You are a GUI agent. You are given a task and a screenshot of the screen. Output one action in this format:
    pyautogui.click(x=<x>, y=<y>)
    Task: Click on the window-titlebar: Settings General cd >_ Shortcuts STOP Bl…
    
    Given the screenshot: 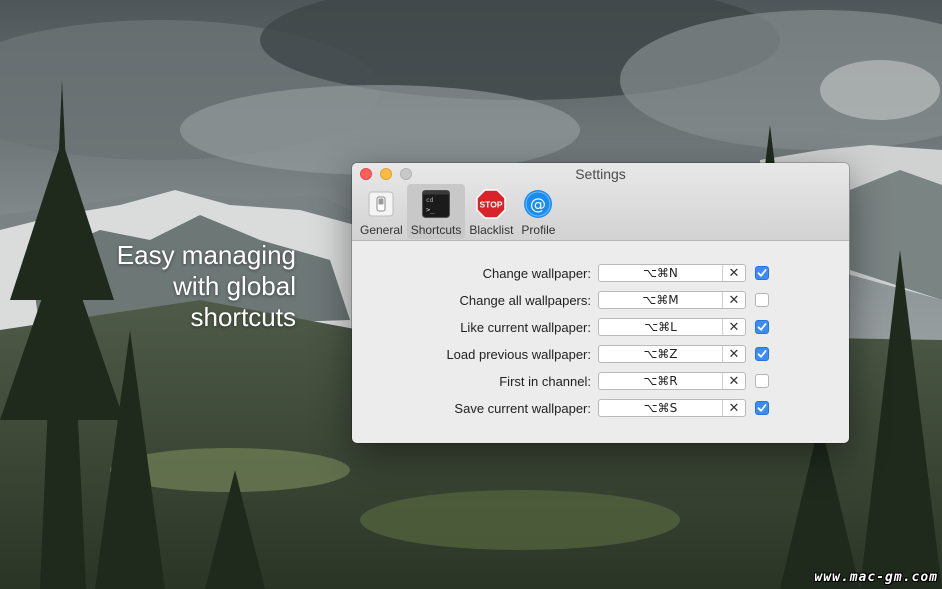 What is the action you would take?
    pyautogui.click(x=600, y=202)
    